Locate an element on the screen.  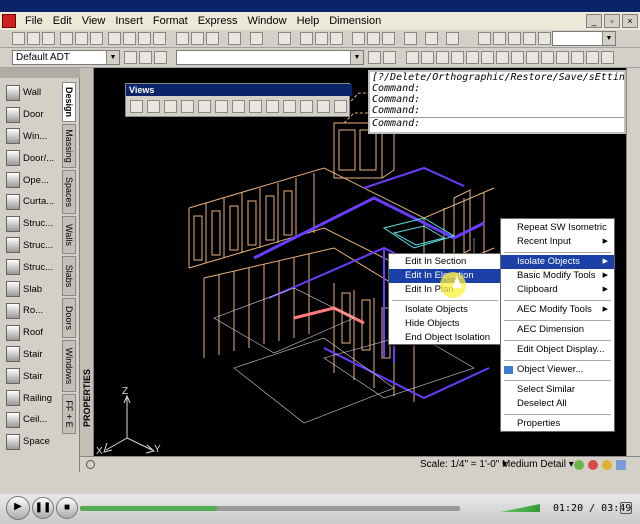
pause-icon: ❚❚ is located at coordinates (43, 508).